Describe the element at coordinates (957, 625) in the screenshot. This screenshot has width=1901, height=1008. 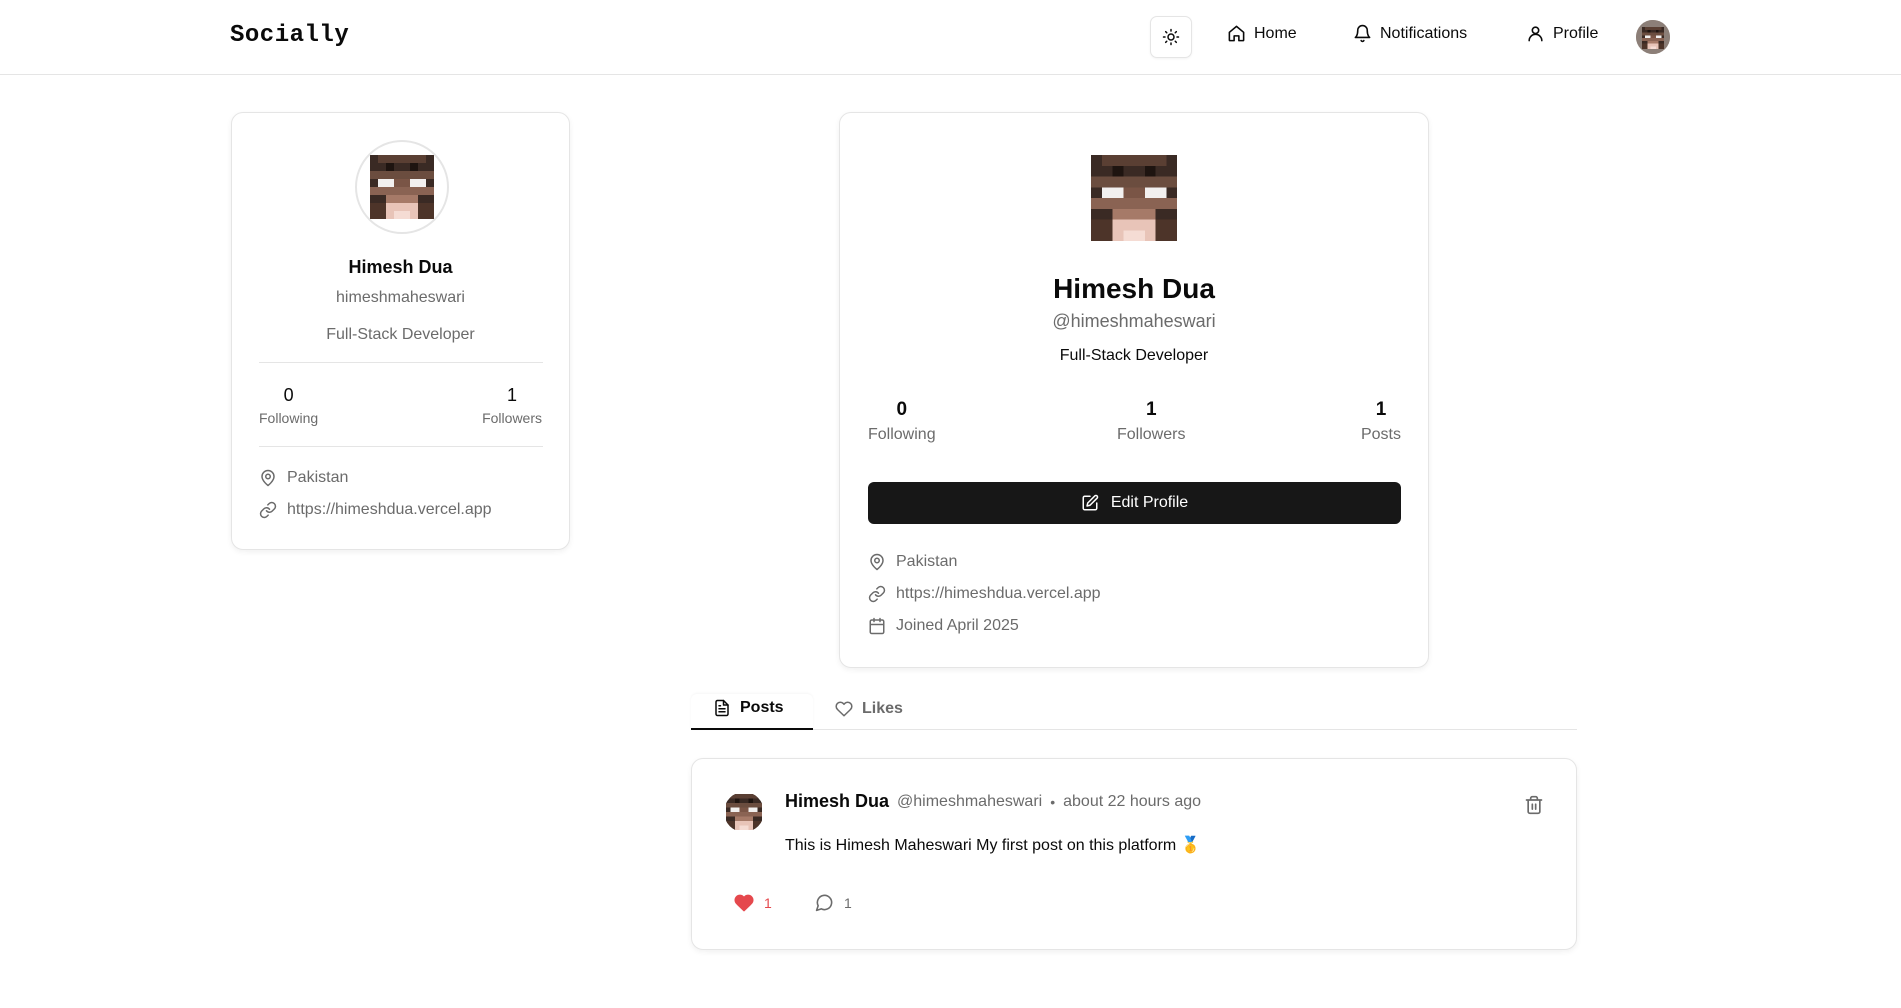
I see `profile-joined-text: Joined April 2025` at that location.